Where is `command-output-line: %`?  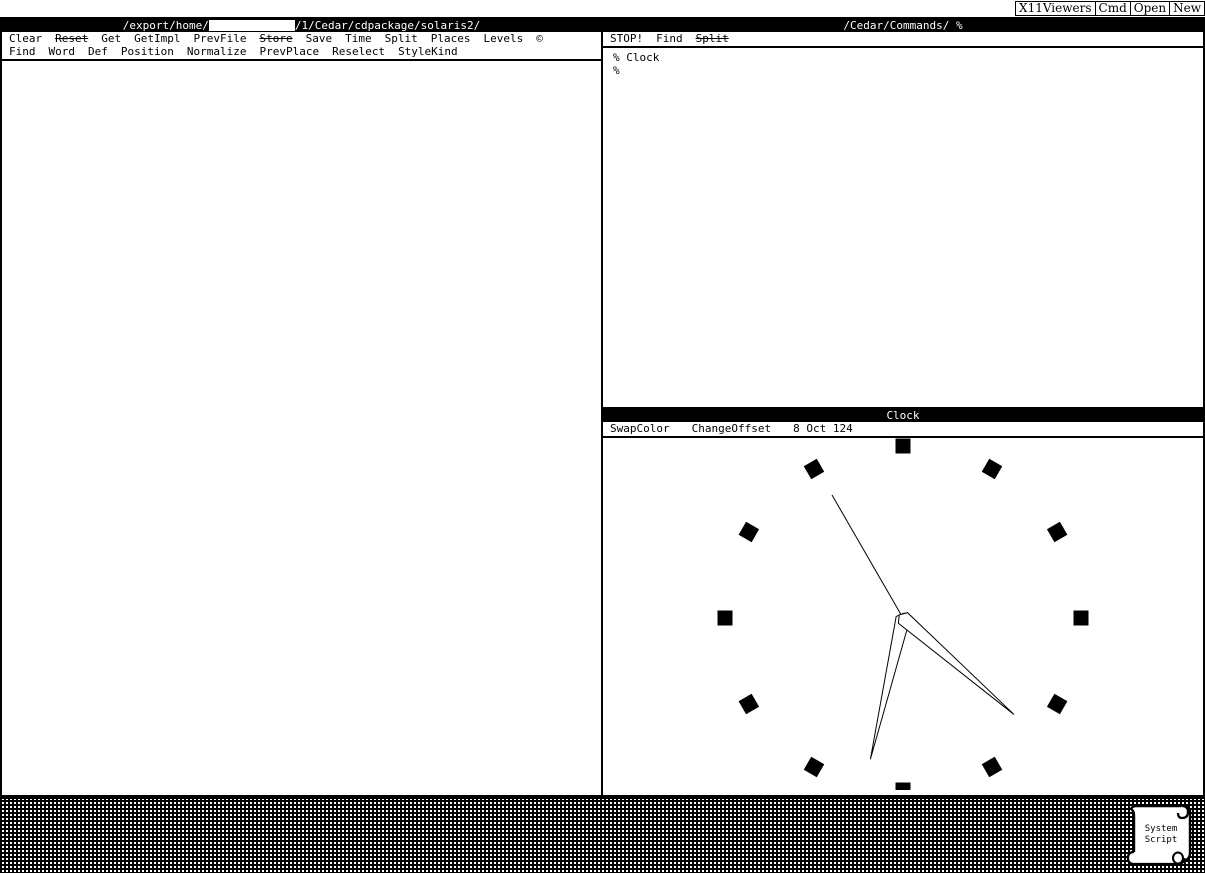 command-output-line: % is located at coordinates (616, 70).